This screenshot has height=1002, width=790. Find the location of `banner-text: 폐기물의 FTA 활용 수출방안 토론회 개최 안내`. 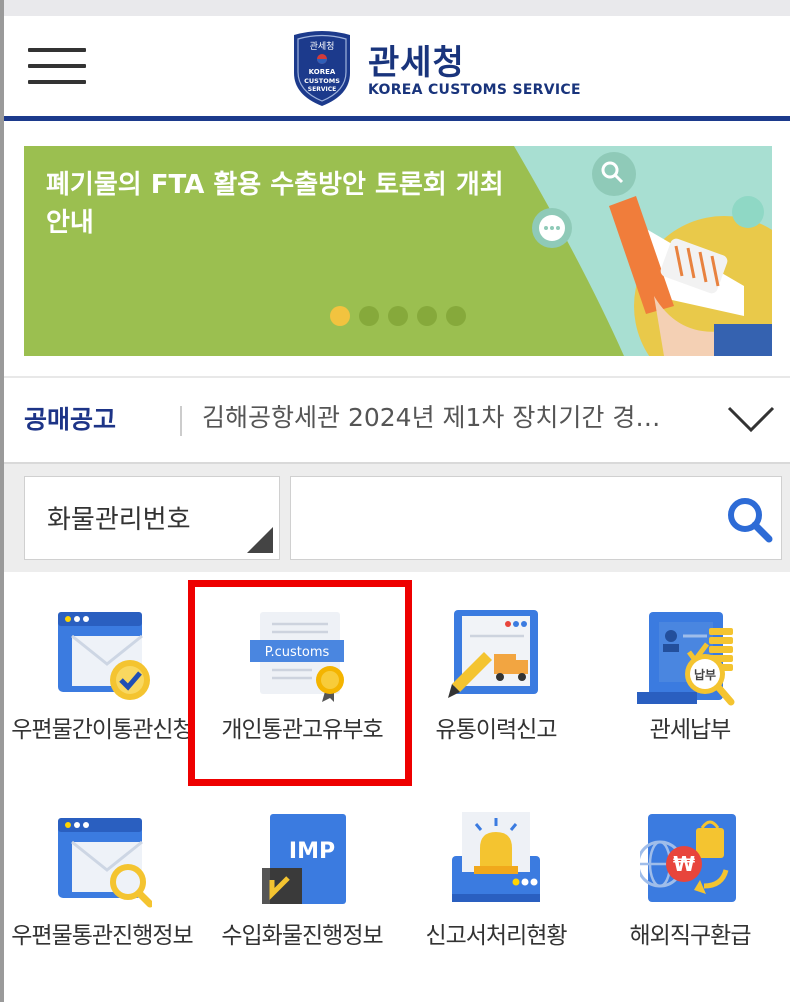

banner-text: 폐기물의 FTA 활용 수출방안 토론회 개최 안내 is located at coordinates (275, 204).